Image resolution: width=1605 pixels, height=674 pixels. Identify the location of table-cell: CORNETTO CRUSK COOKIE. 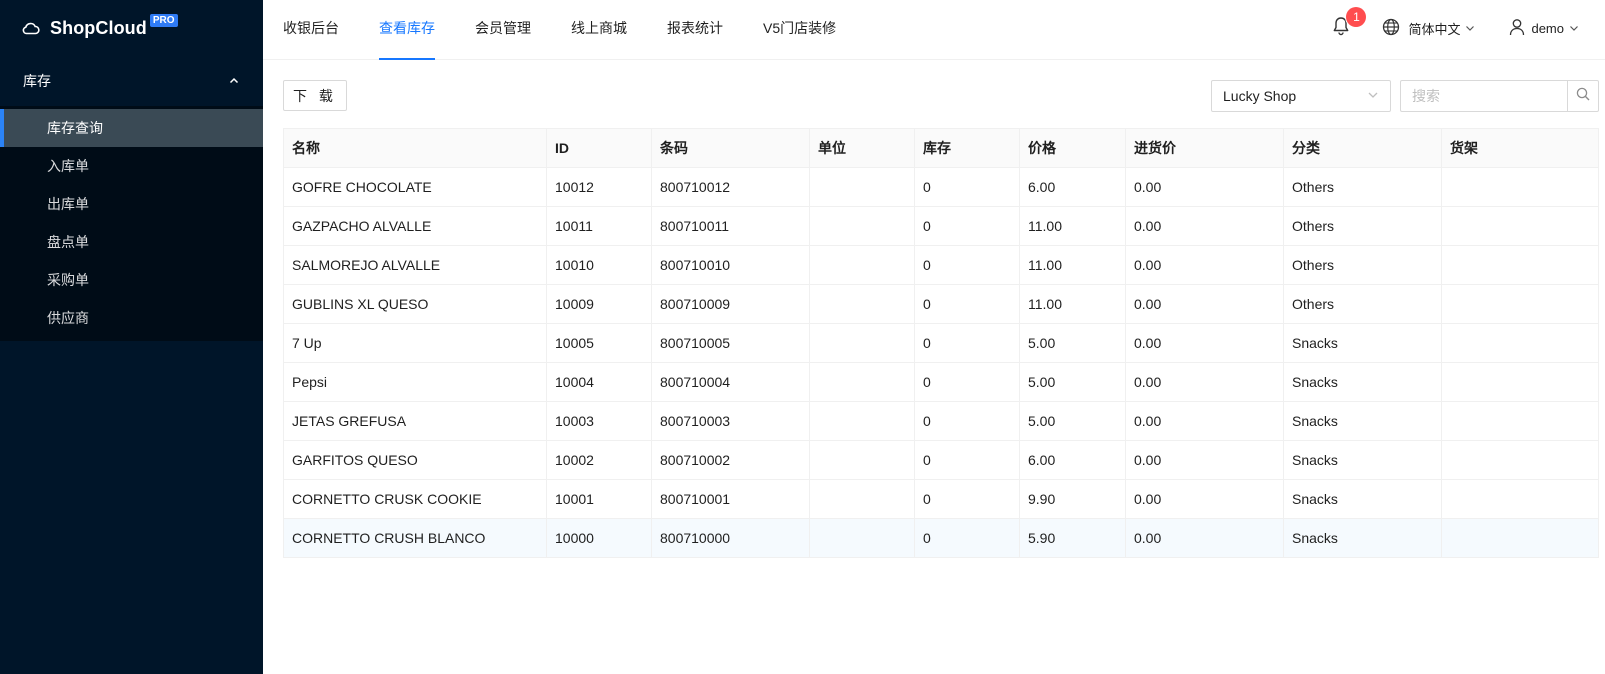
(415, 499).